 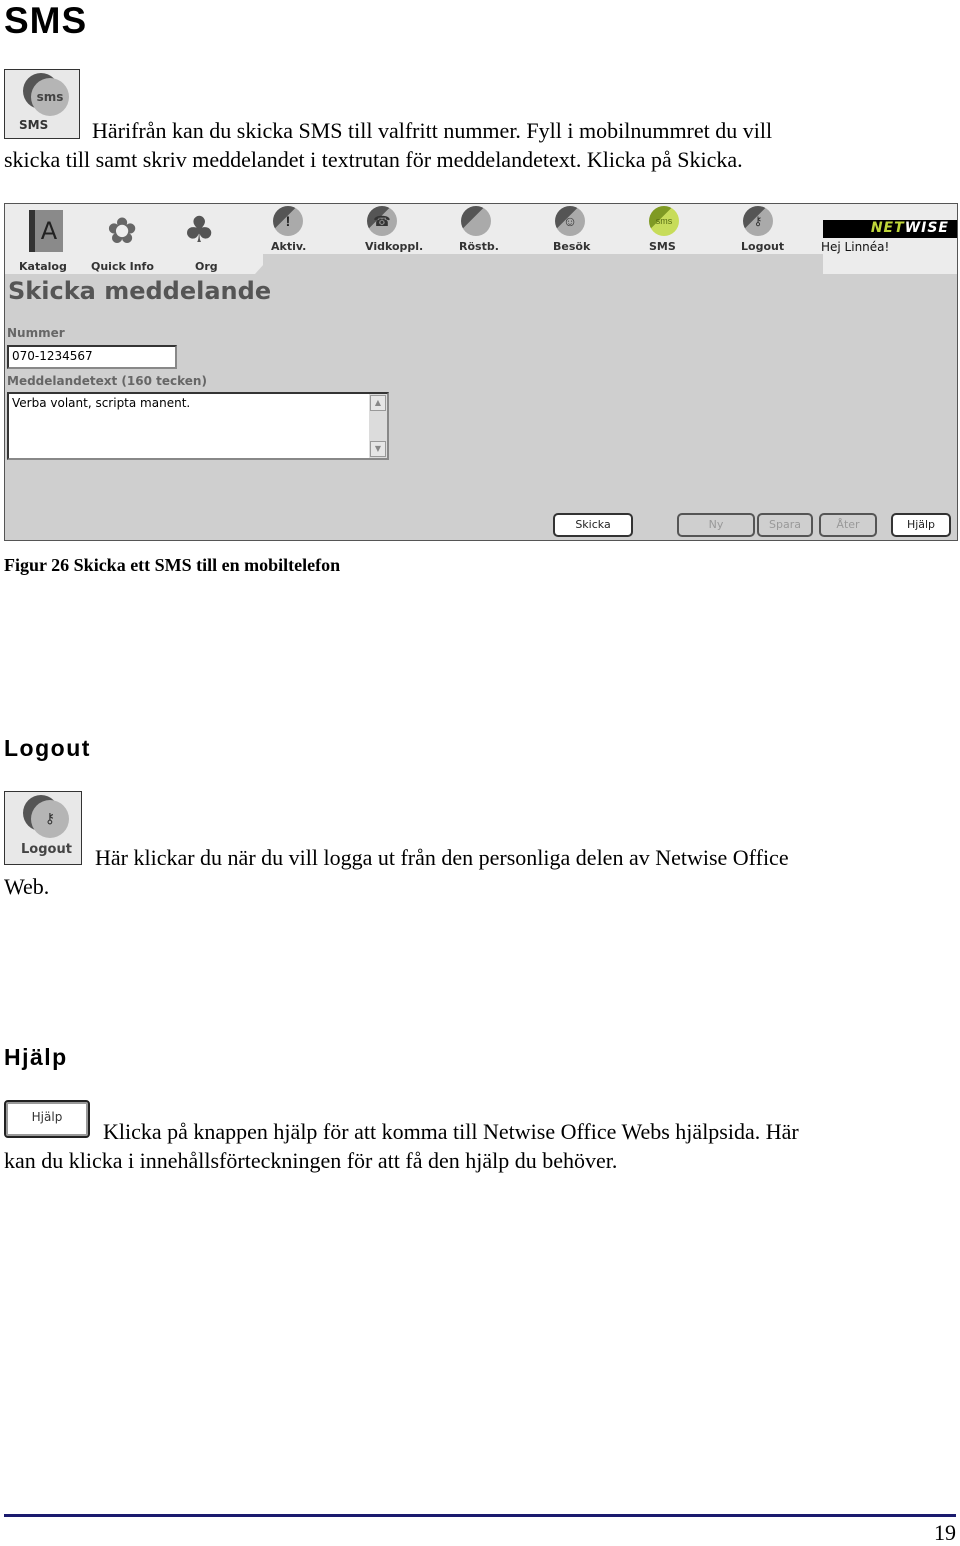 What do you see at coordinates (140, 291) in the screenshot?
I see `screenshot-page-title: Skicka meddelande` at bounding box center [140, 291].